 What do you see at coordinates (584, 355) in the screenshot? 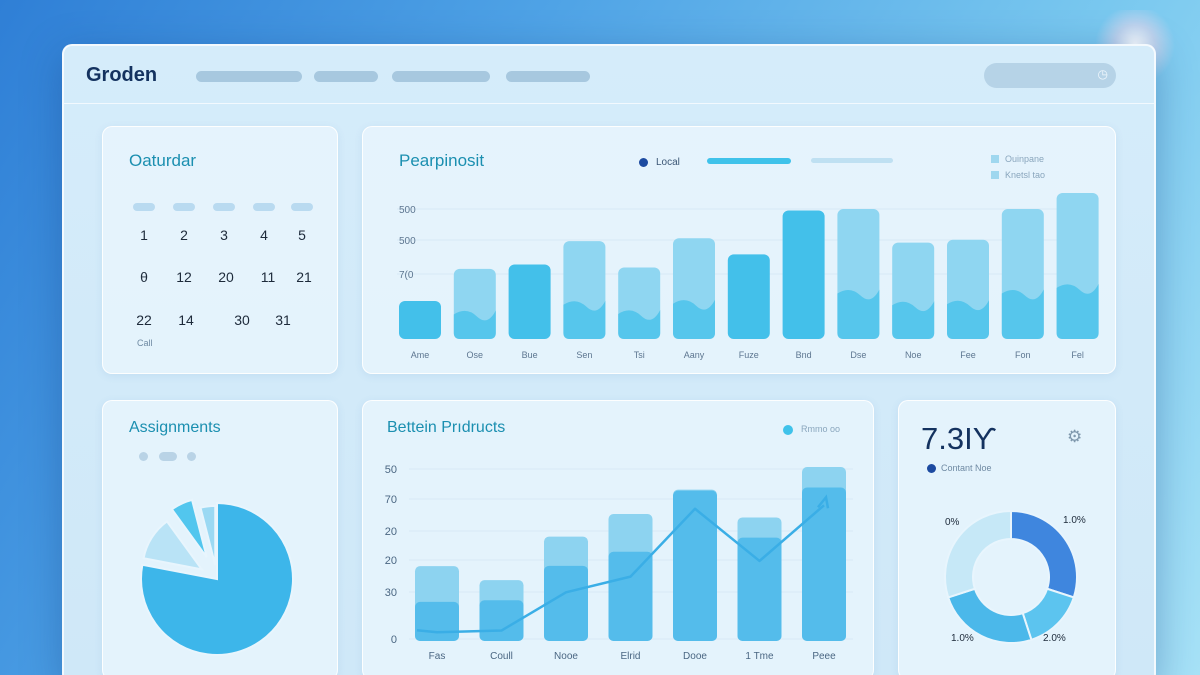
I see `x-tick-label: Sen` at bounding box center [584, 355].